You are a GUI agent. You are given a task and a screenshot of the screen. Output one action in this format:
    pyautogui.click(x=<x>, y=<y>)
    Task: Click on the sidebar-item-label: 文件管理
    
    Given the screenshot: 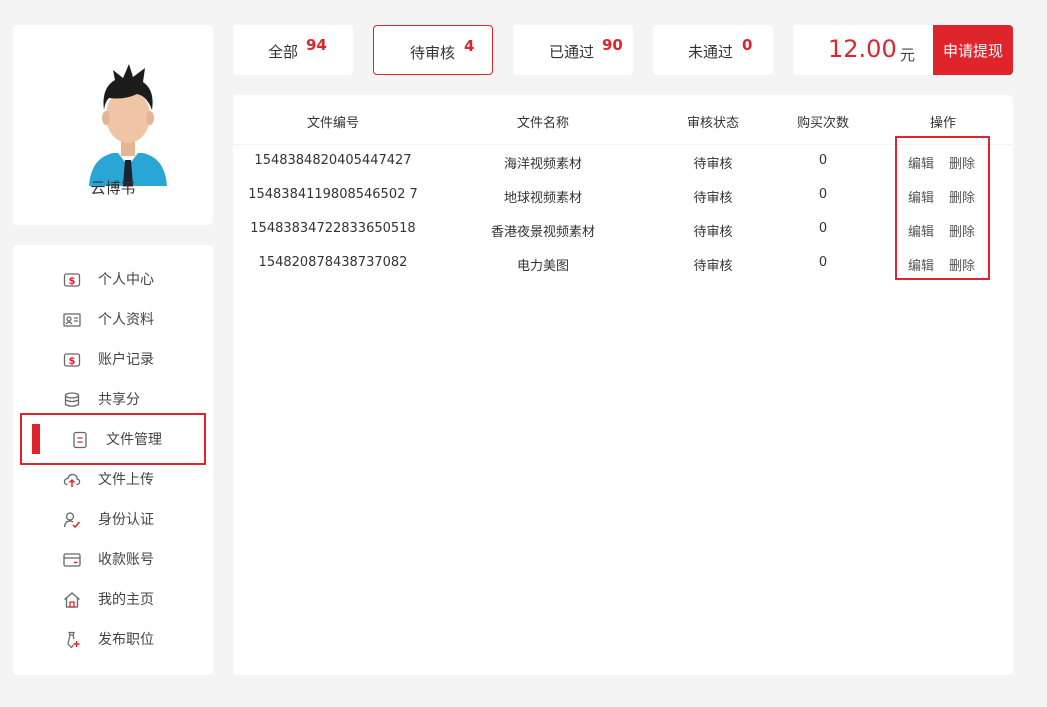 What is the action you would take?
    pyautogui.click(x=134, y=440)
    